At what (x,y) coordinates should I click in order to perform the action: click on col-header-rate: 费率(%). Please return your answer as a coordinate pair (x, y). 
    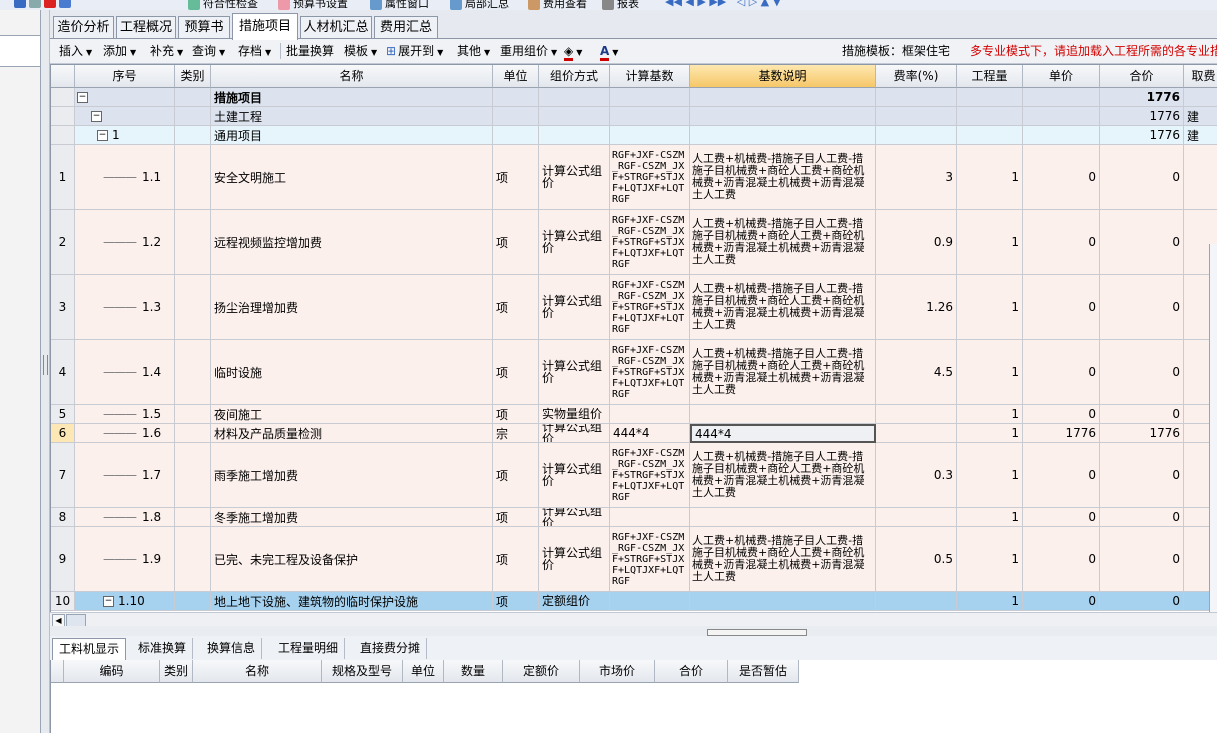
    Looking at the image, I should click on (916, 76).